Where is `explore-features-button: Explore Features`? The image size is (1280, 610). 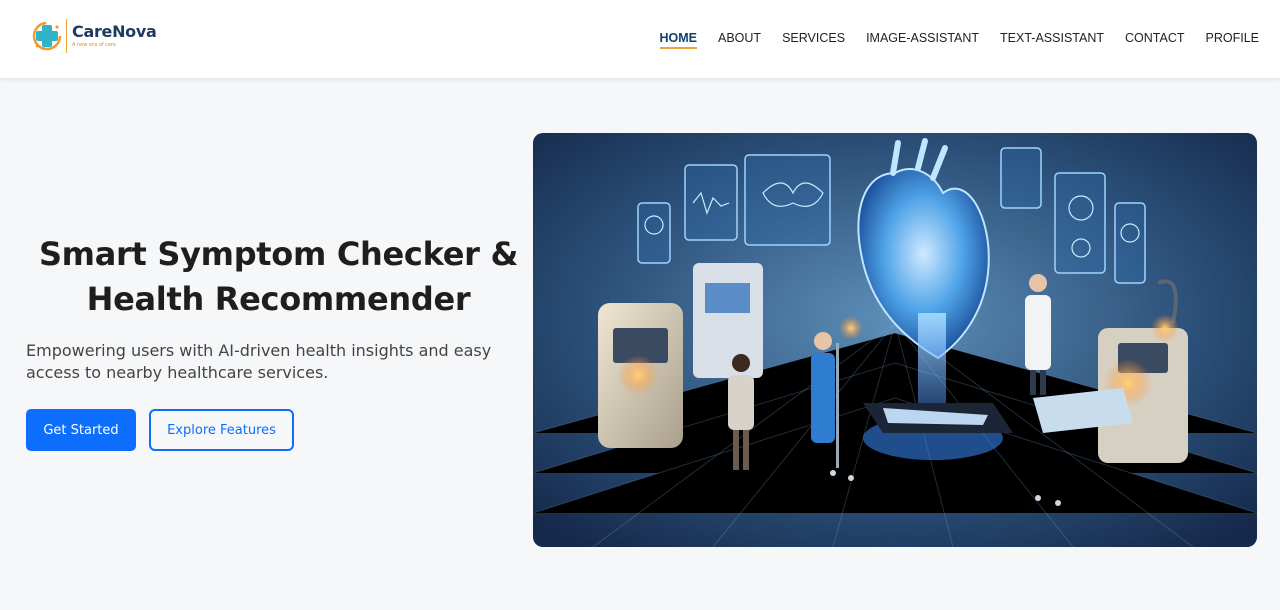
explore-features-button: Explore Features is located at coordinates (221, 430).